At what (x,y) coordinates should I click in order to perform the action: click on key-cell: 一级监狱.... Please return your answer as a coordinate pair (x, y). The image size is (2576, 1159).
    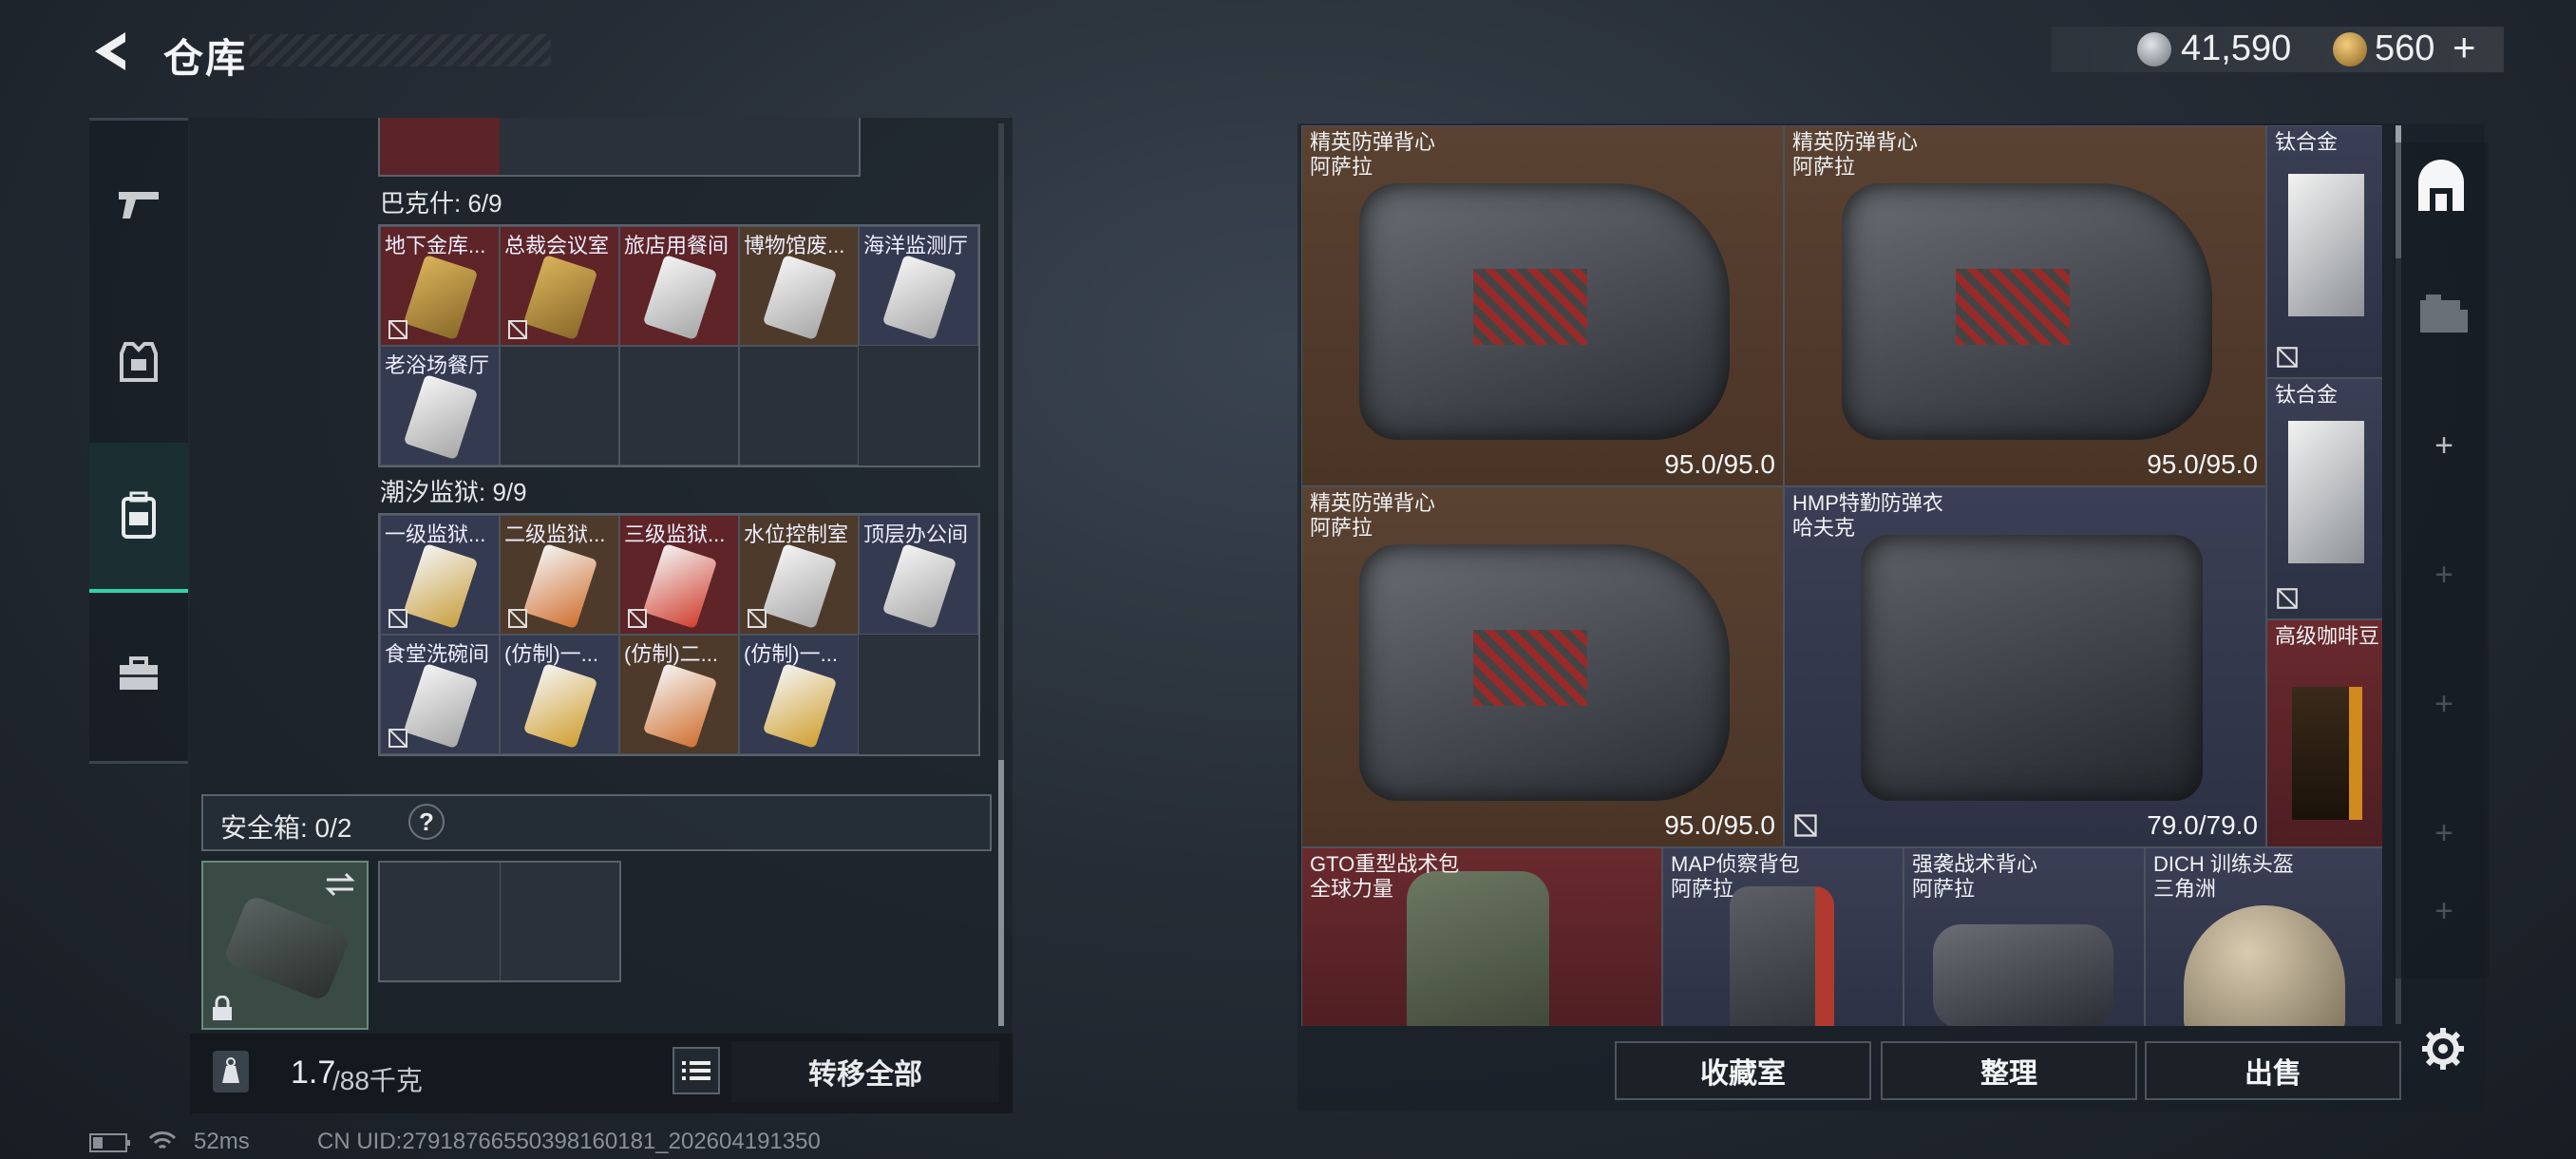
    Looking at the image, I should click on (440, 575).